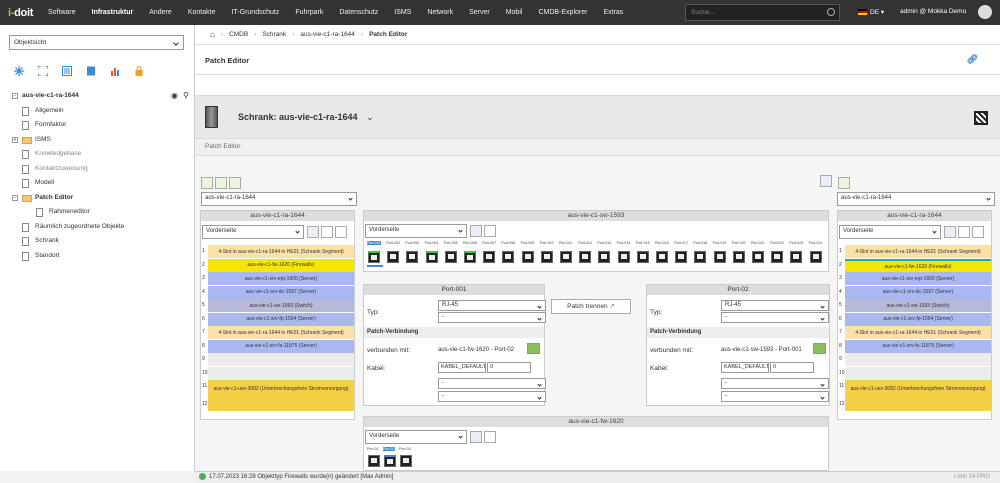 The image size is (1000, 483). Describe the element at coordinates (479, 12) in the screenshot. I see `nav-item-server: Server` at that location.